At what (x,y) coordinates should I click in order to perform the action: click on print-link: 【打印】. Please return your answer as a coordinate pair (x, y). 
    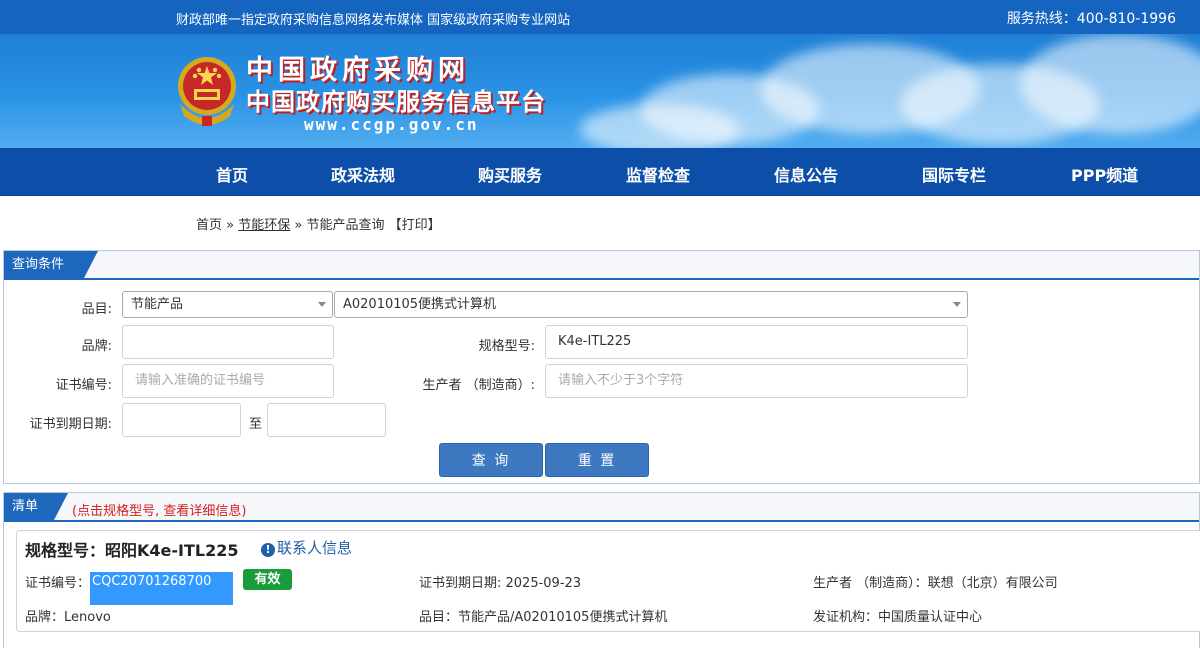
    Looking at the image, I should click on (412, 225).